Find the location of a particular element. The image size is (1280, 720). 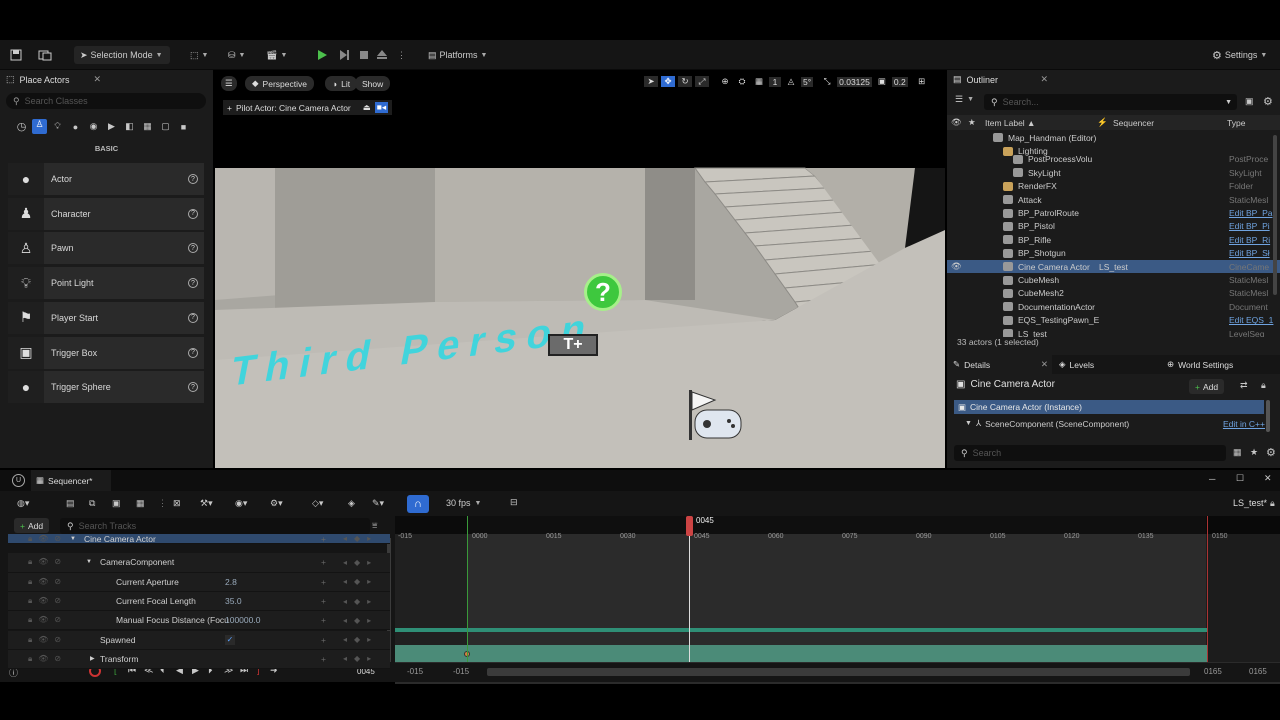

start-marker is located at coordinates (467, 589).